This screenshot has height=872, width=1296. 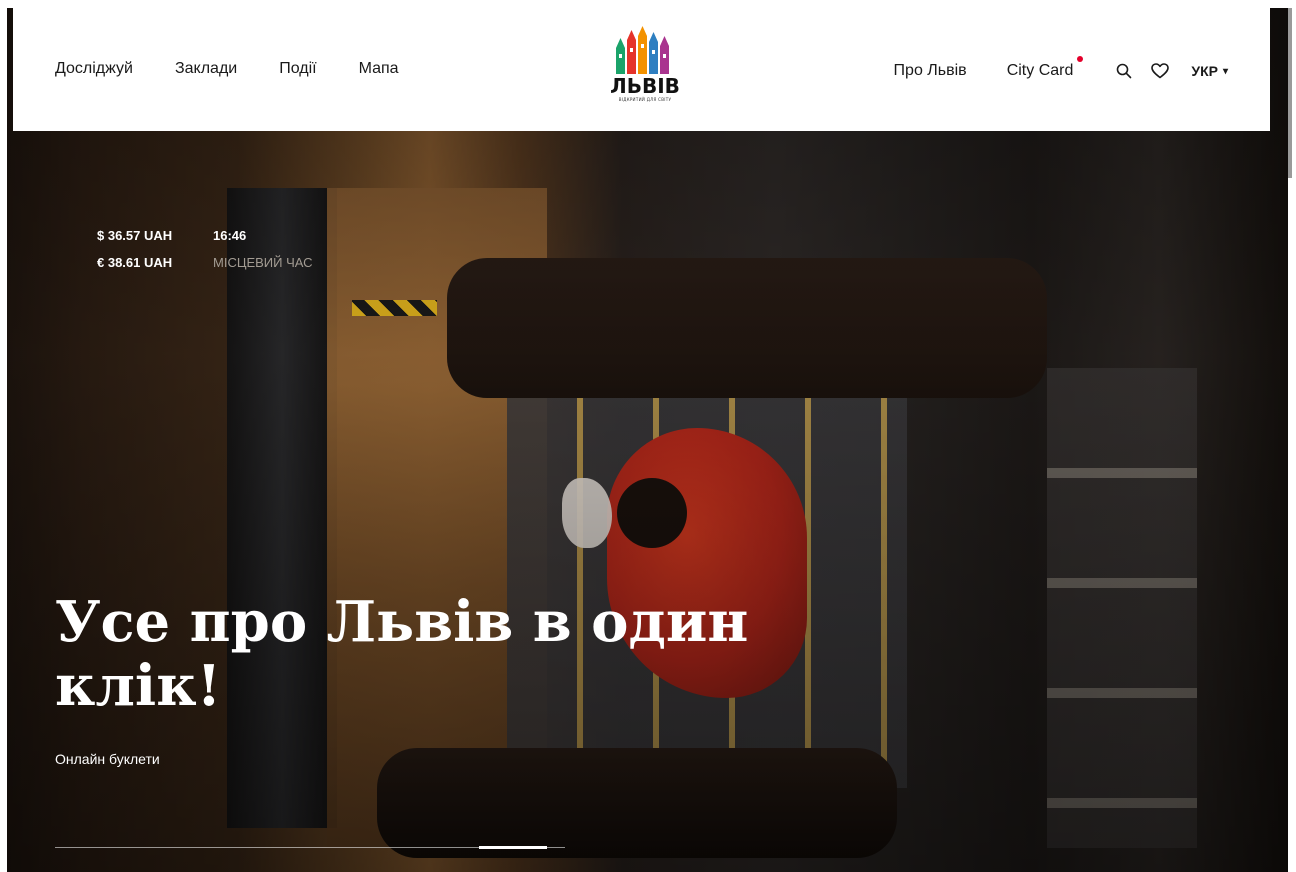 What do you see at coordinates (230, 235) in the screenshot?
I see `local-time: 16:46` at bounding box center [230, 235].